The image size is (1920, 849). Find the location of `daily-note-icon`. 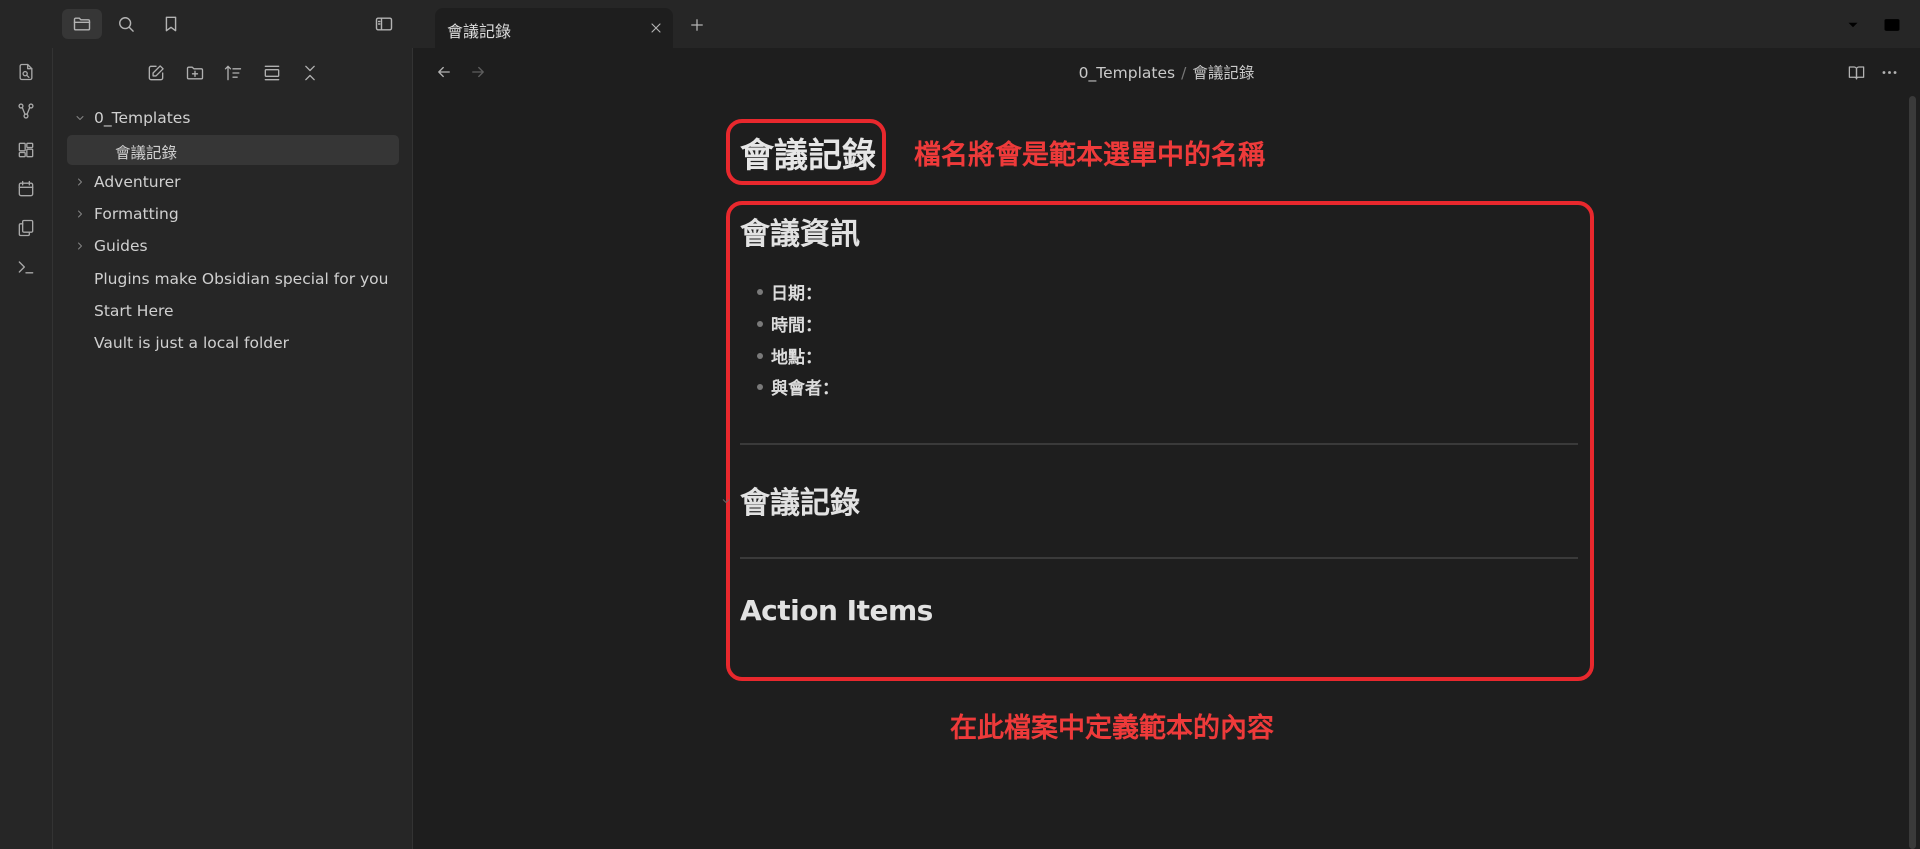

daily-note-icon is located at coordinates (26, 188).